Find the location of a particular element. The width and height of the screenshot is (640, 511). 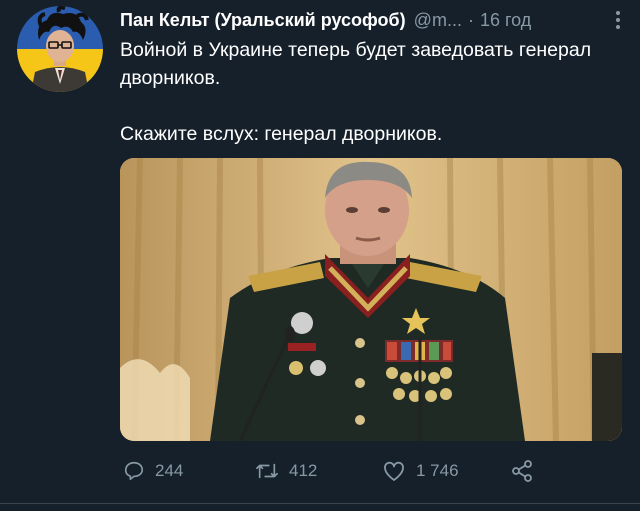

avatar-image is located at coordinates (60, 49).